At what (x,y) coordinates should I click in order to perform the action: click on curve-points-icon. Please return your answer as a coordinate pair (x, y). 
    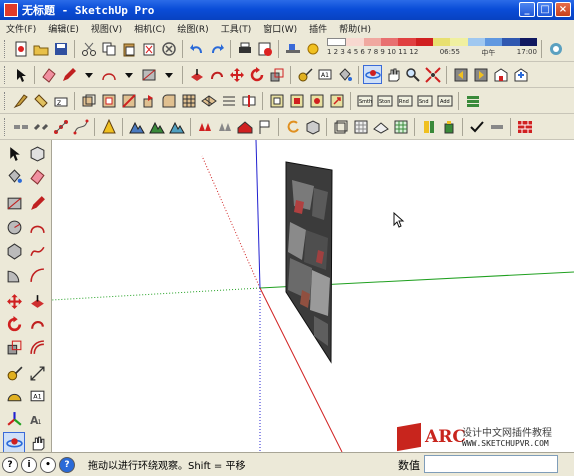
    Looking at the image, I should click on (80, 126).